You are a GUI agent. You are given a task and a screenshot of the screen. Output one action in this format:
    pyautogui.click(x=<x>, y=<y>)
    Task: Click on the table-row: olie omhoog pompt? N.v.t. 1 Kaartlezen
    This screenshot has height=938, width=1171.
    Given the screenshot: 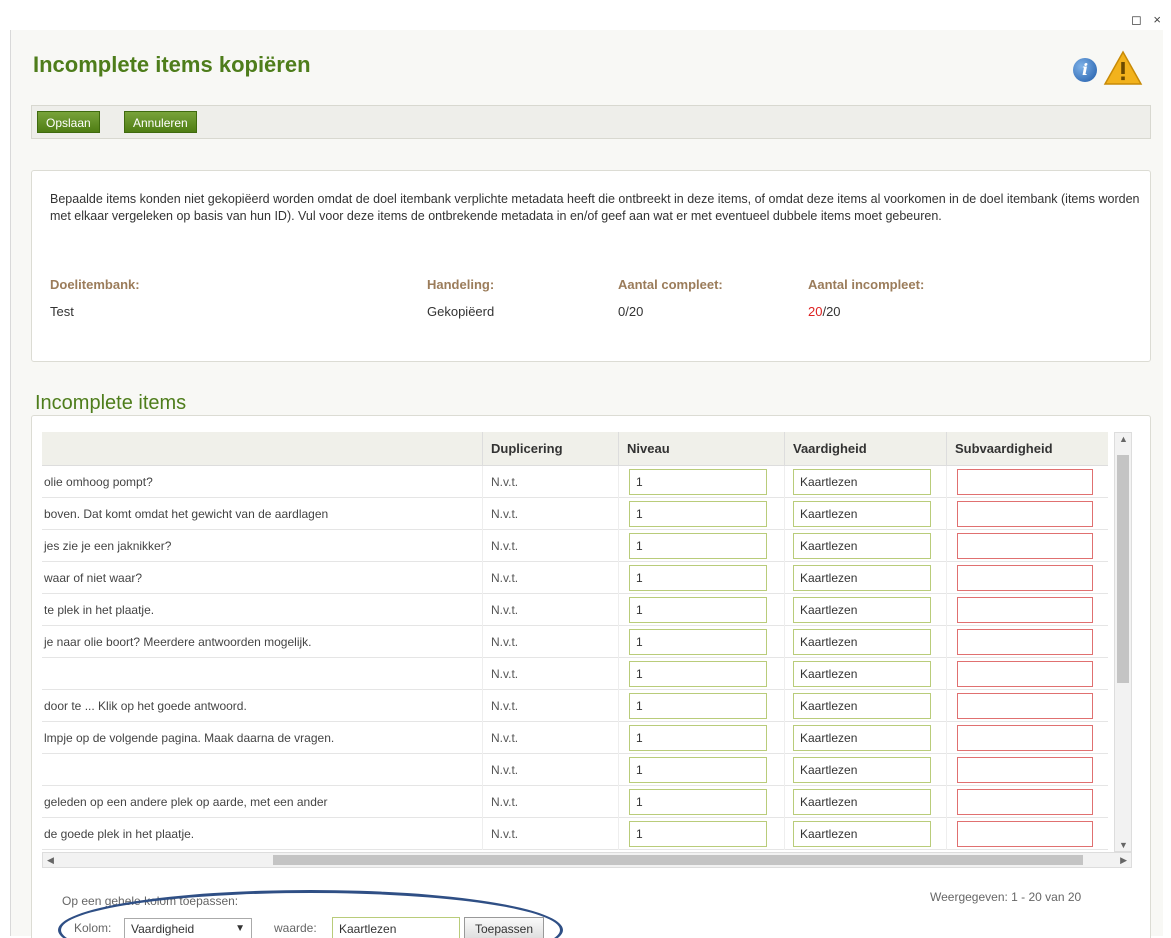 What is the action you would take?
    pyautogui.click(x=575, y=482)
    